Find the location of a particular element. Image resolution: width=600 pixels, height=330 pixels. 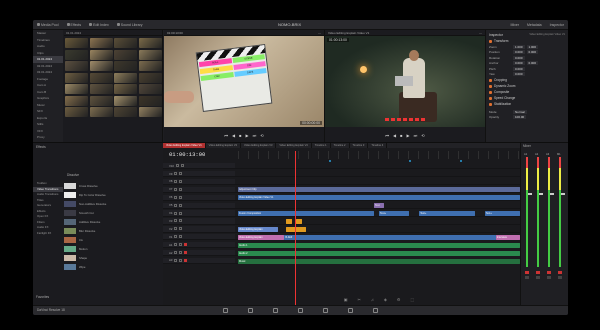

record-icon is located at coordinates (186, 253).